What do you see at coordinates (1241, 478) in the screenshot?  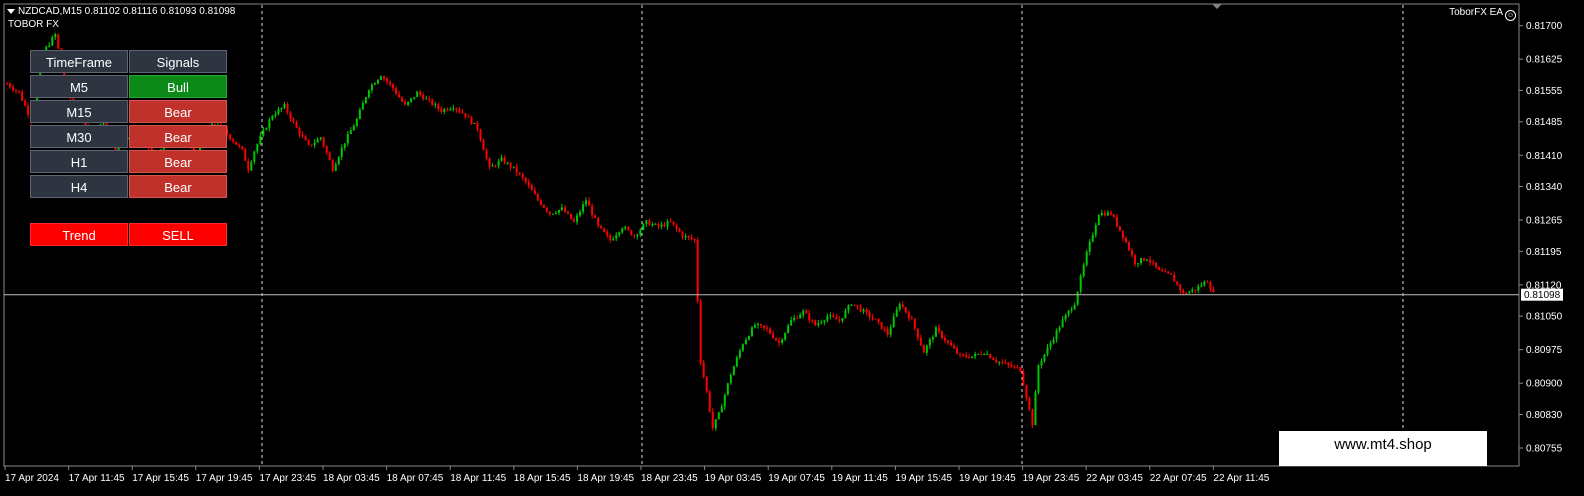 I see `time-tick-label: 22 Apr 11:45` at bounding box center [1241, 478].